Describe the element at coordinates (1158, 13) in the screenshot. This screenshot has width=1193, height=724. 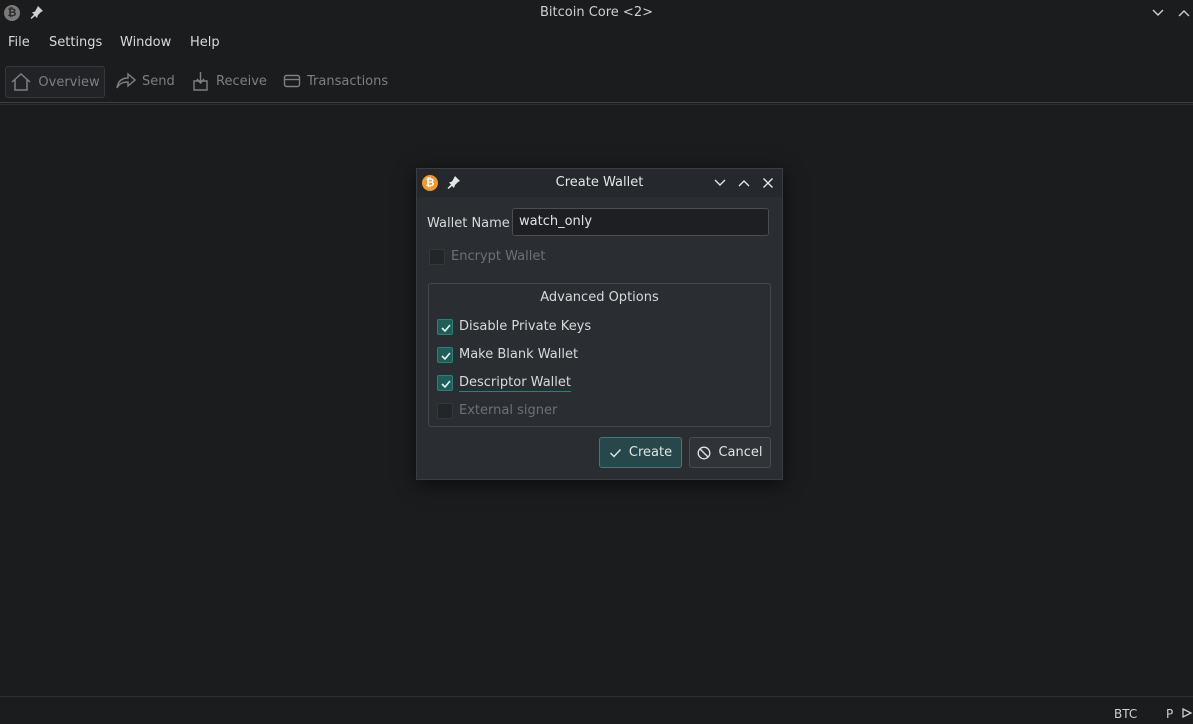
I see `chevron-down-icon` at that location.